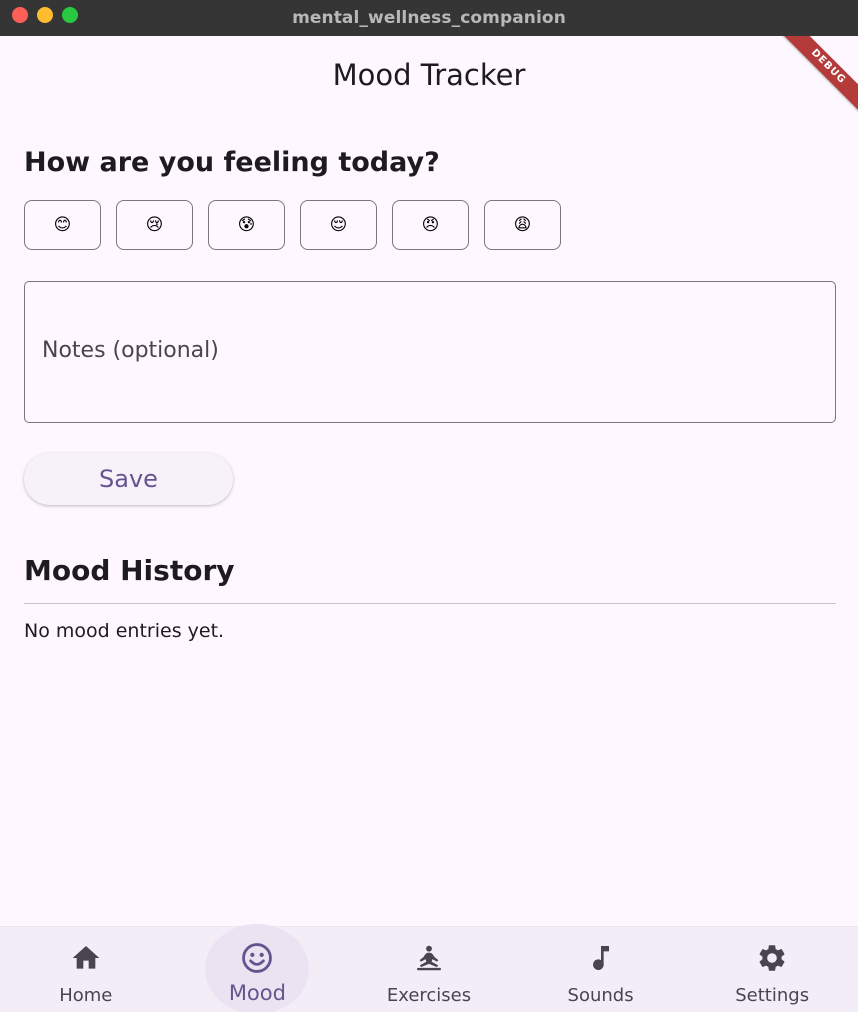 The height and width of the screenshot is (1012, 858). What do you see at coordinates (20, 15) in the screenshot?
I see `close-window-button` at bounding box center [20, 15].